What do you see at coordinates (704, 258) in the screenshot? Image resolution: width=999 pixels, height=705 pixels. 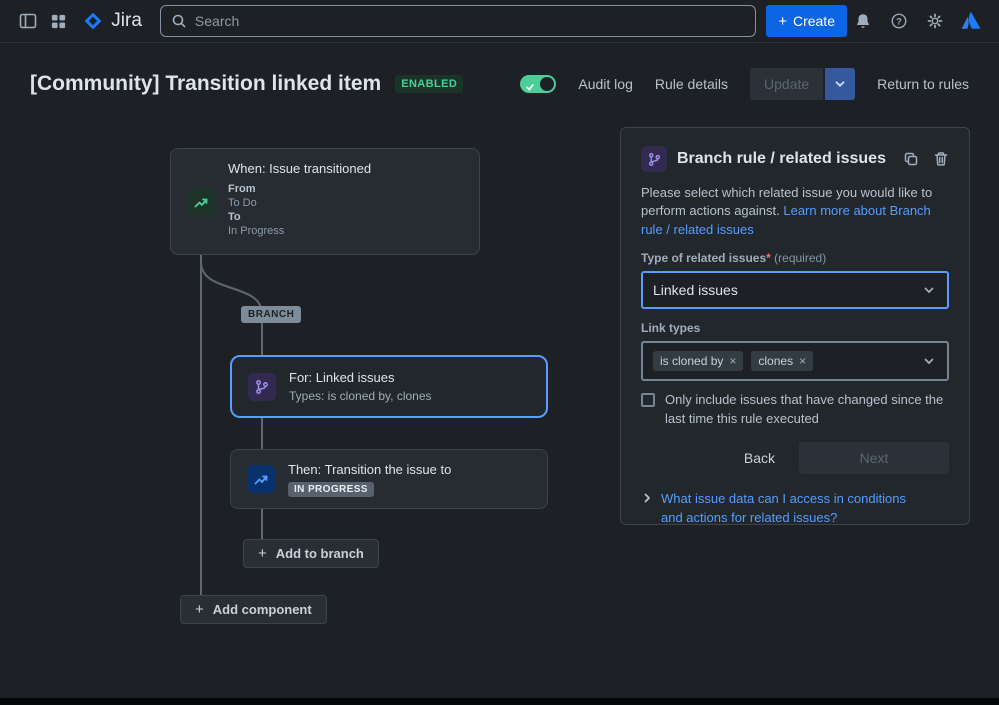 I see `type-label-text: Type of related issues` at bounding box center [704, 258].